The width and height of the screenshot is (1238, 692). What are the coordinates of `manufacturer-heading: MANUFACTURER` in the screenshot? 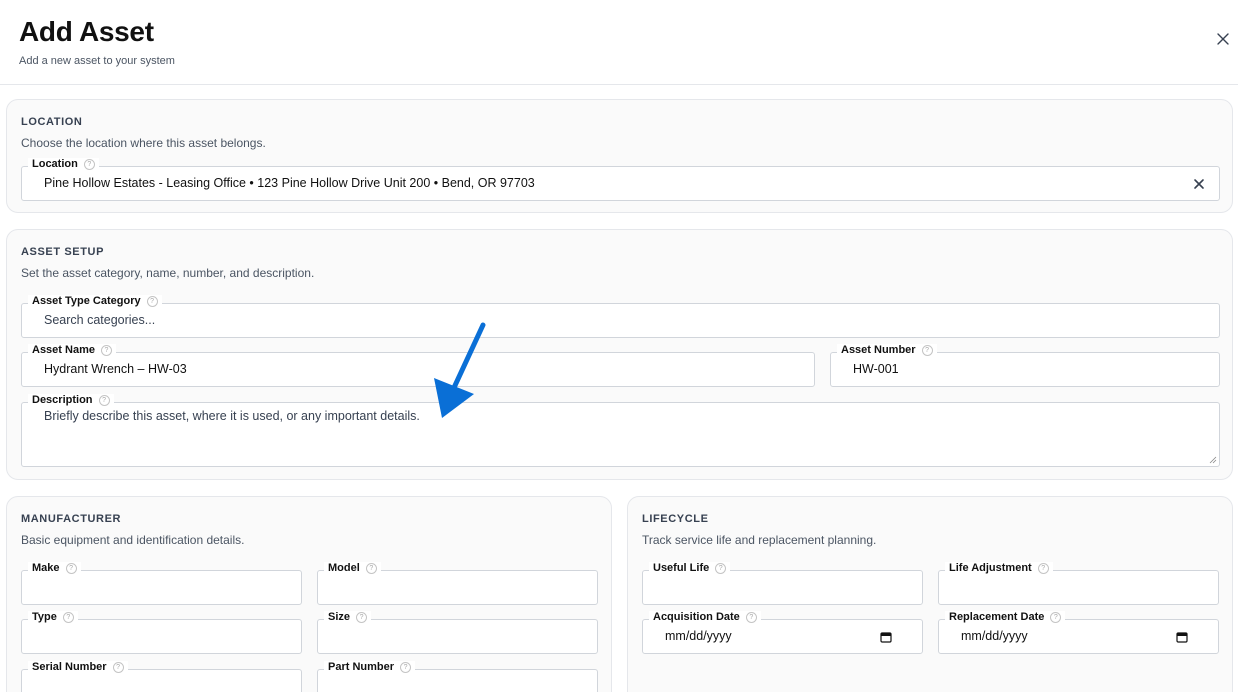 It's located at (71, 519).